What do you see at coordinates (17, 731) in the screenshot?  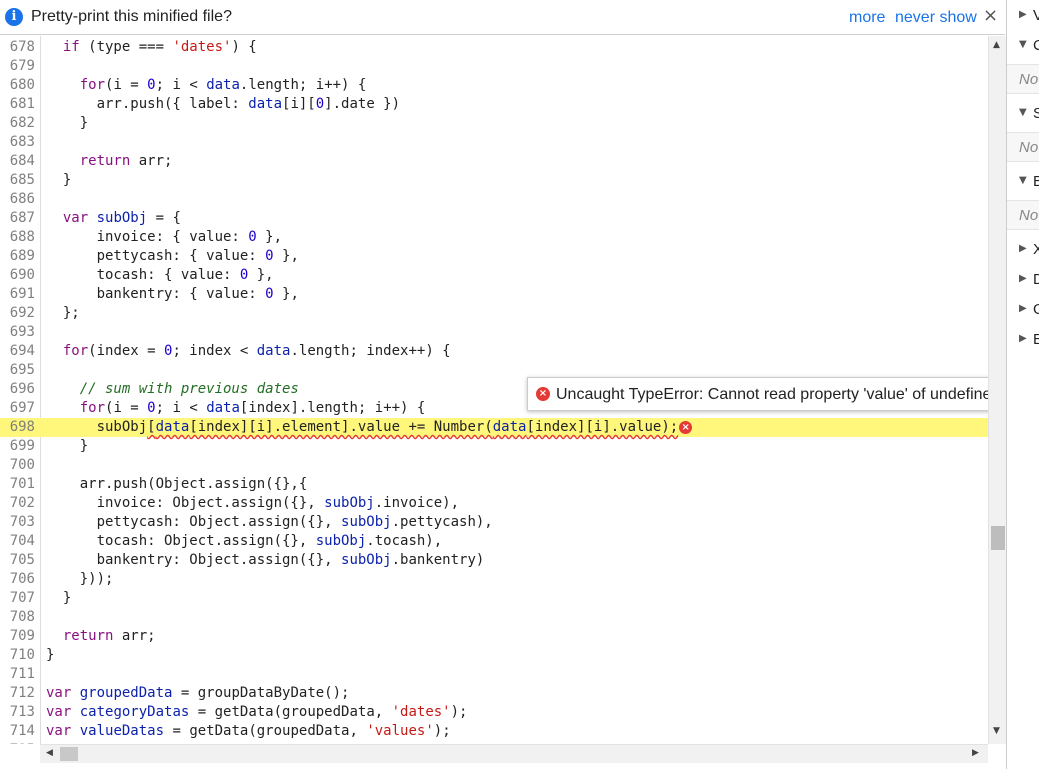 I see `line-number: 714` at bounding box center [17, 731].